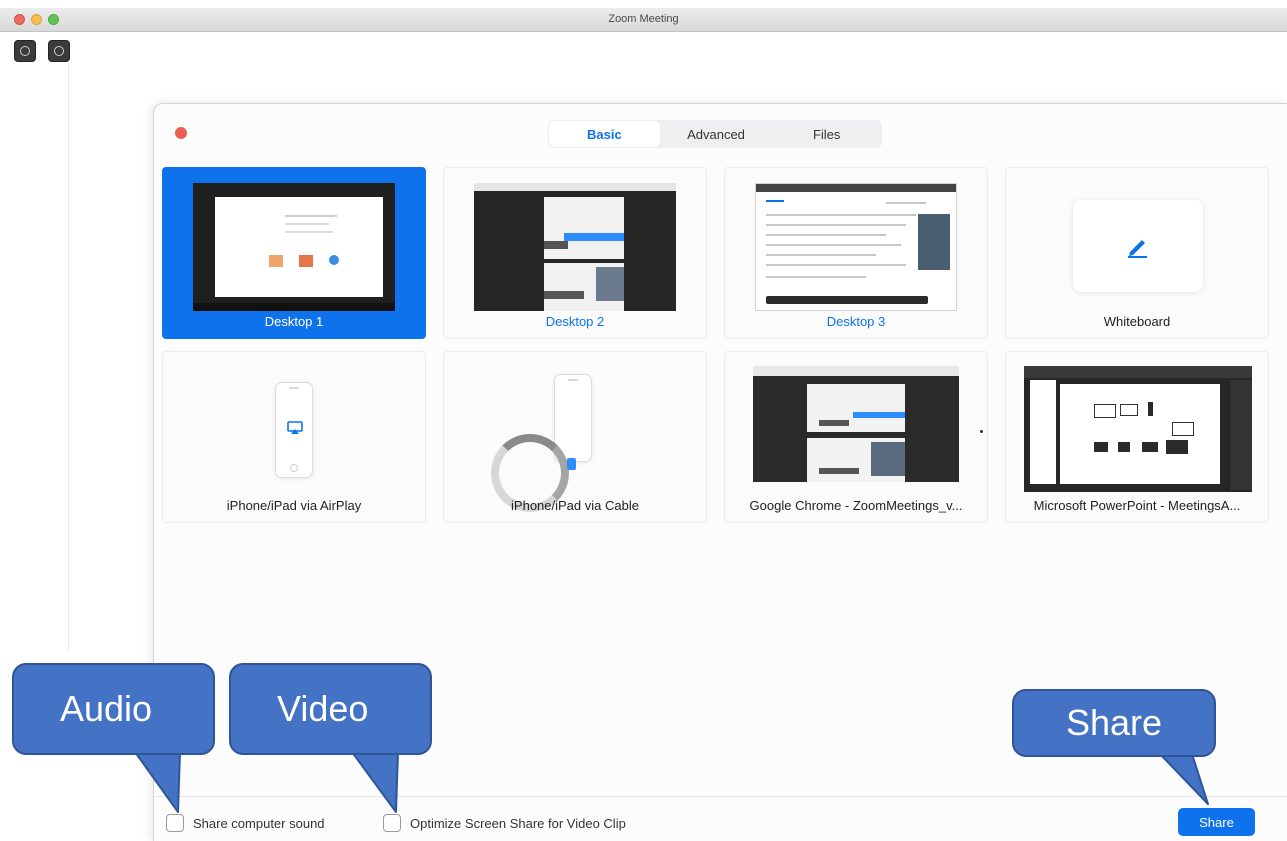 The width and height of the screenshot is (1287, 841). What do you see at coordinates (575, 505) in the screenshot?
I see `share-option-label: iPhone/iPad via Cable` at bounding box center [575, 505].